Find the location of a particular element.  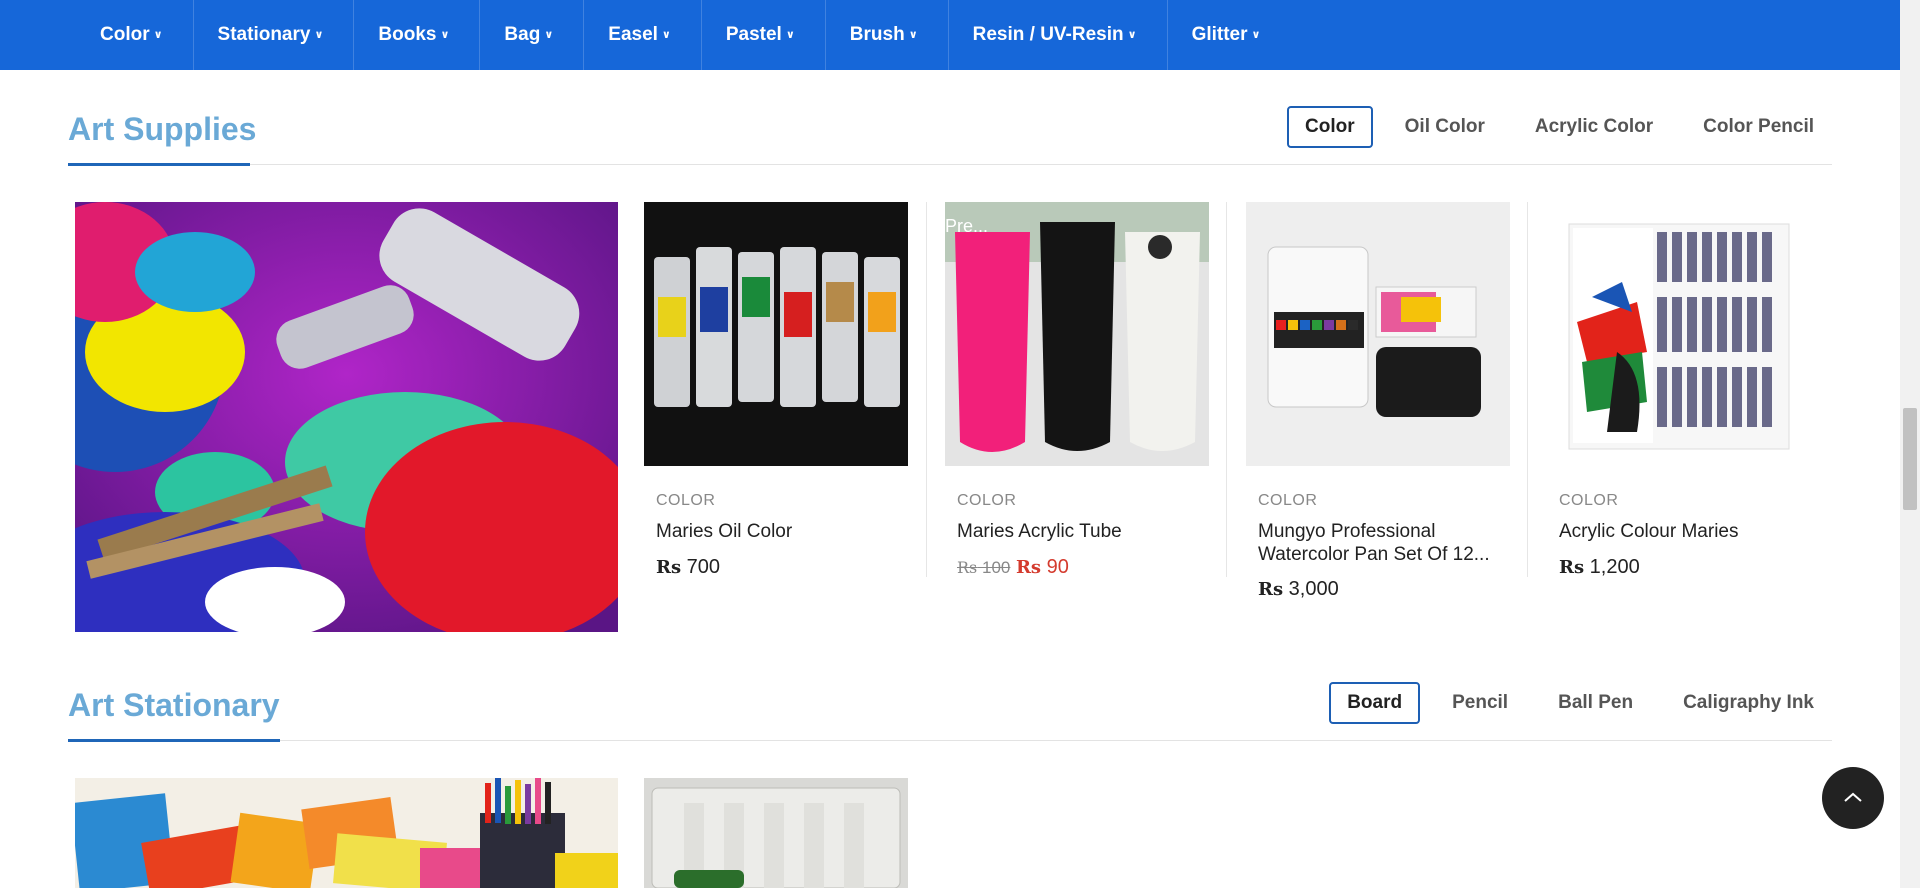

filter-acrylic-color: Acrylic Color is located at coordinates (1594, 127).